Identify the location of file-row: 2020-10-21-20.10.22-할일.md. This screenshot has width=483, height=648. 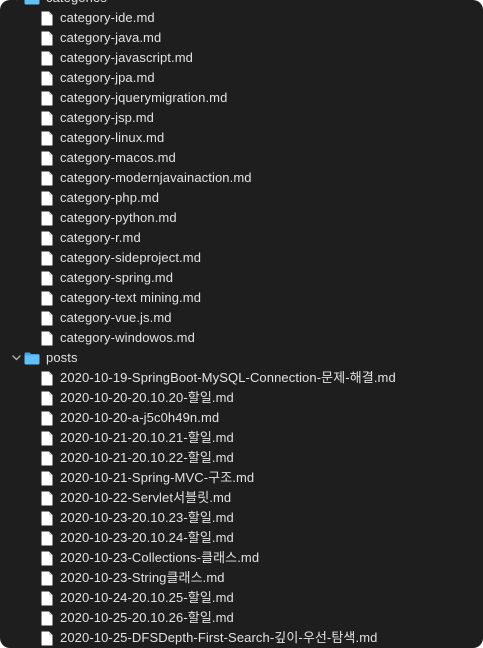
(241, 458).